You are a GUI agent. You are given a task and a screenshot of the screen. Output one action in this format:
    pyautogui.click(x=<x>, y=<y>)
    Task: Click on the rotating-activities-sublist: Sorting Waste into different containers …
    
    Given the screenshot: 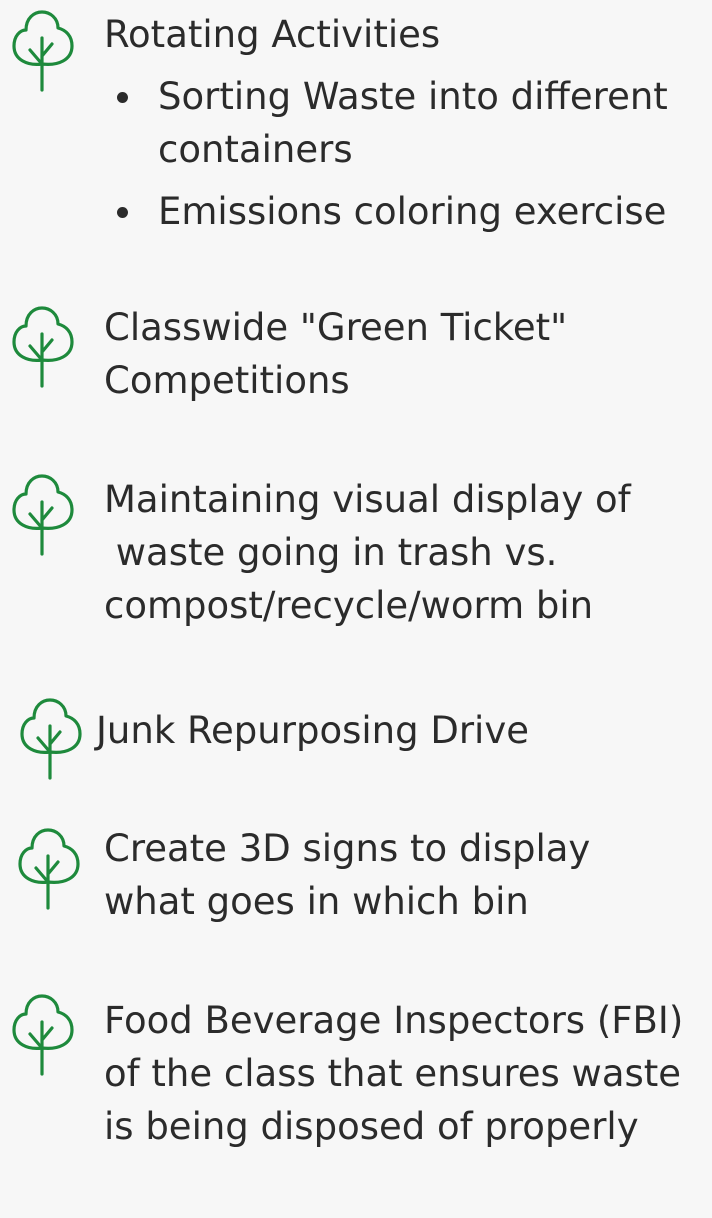 What is the action you would take?
    pyautogui.click(x=411, y=154)
    